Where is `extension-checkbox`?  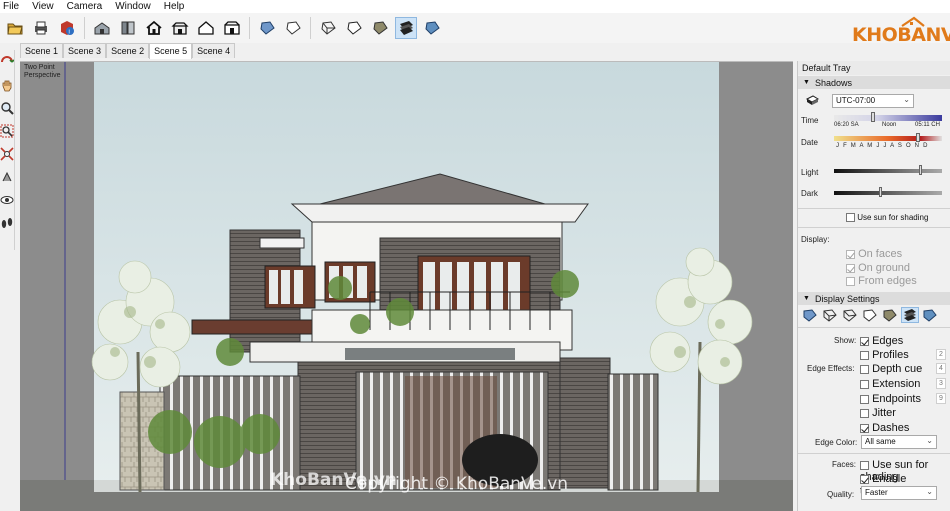 extension-checkbox is located at coordinates (864, 384).